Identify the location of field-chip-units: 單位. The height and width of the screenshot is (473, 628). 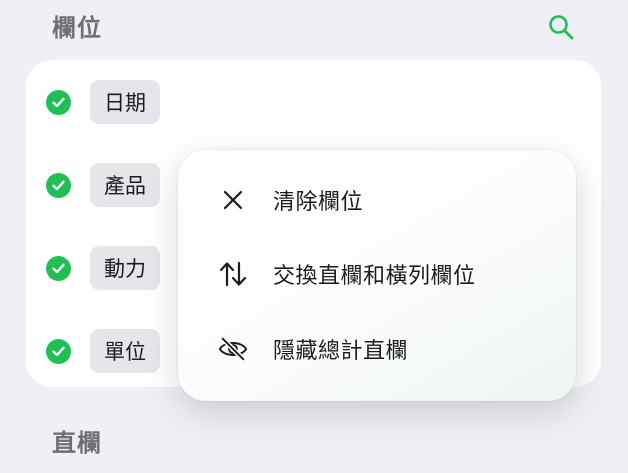
(125, 351).